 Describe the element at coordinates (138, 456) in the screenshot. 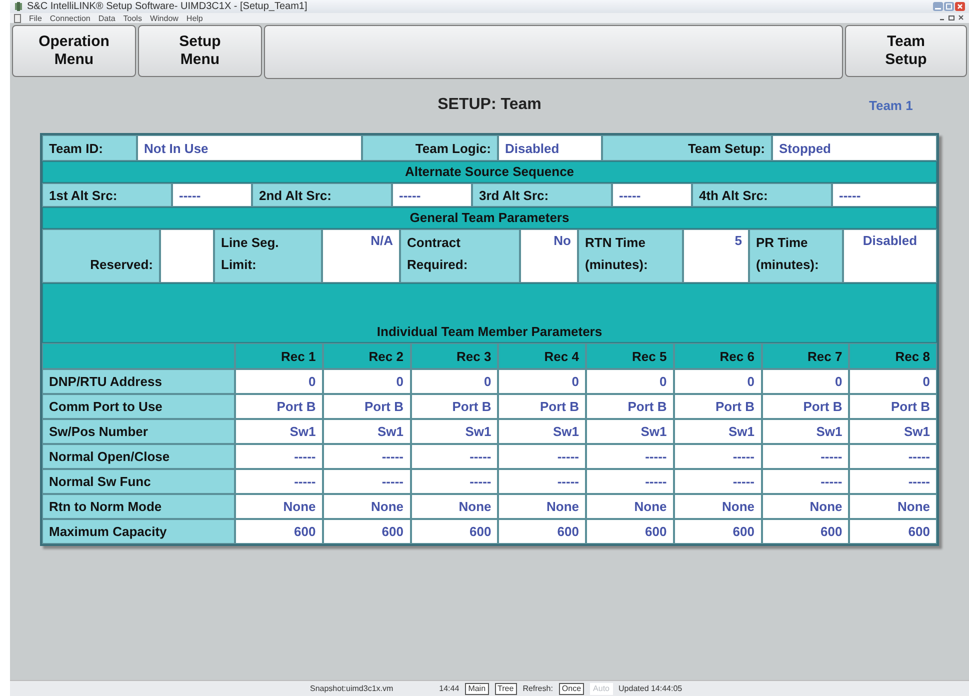

I see `row-label: Normal Open/Close` at that location.